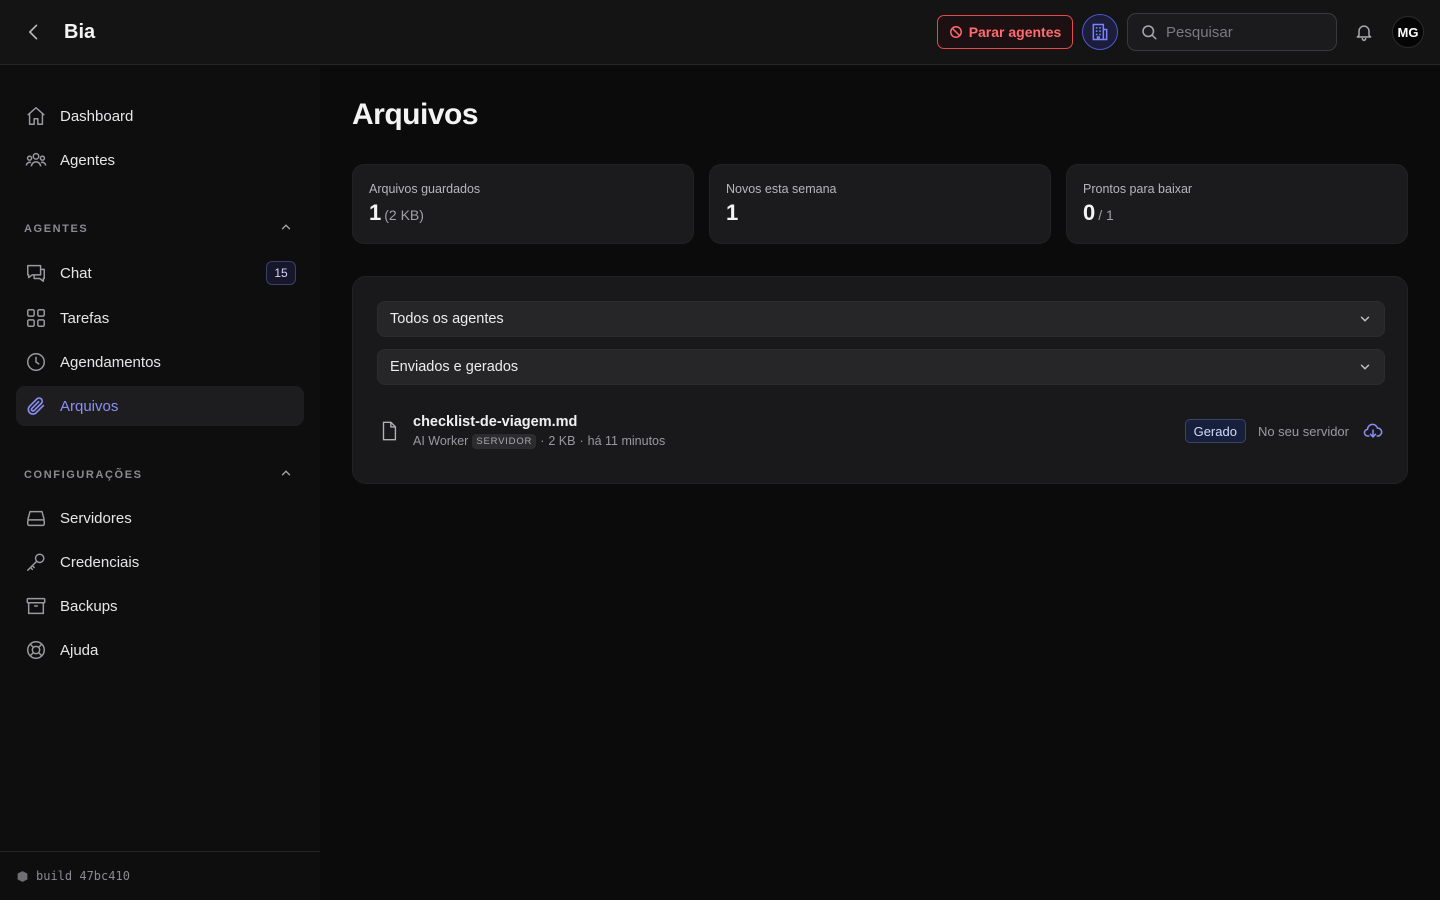 This screenshot has height=900, width=1440. I want to click on section-label-configuracoes: CONFIGURAÇÕES, so click(83, 475).